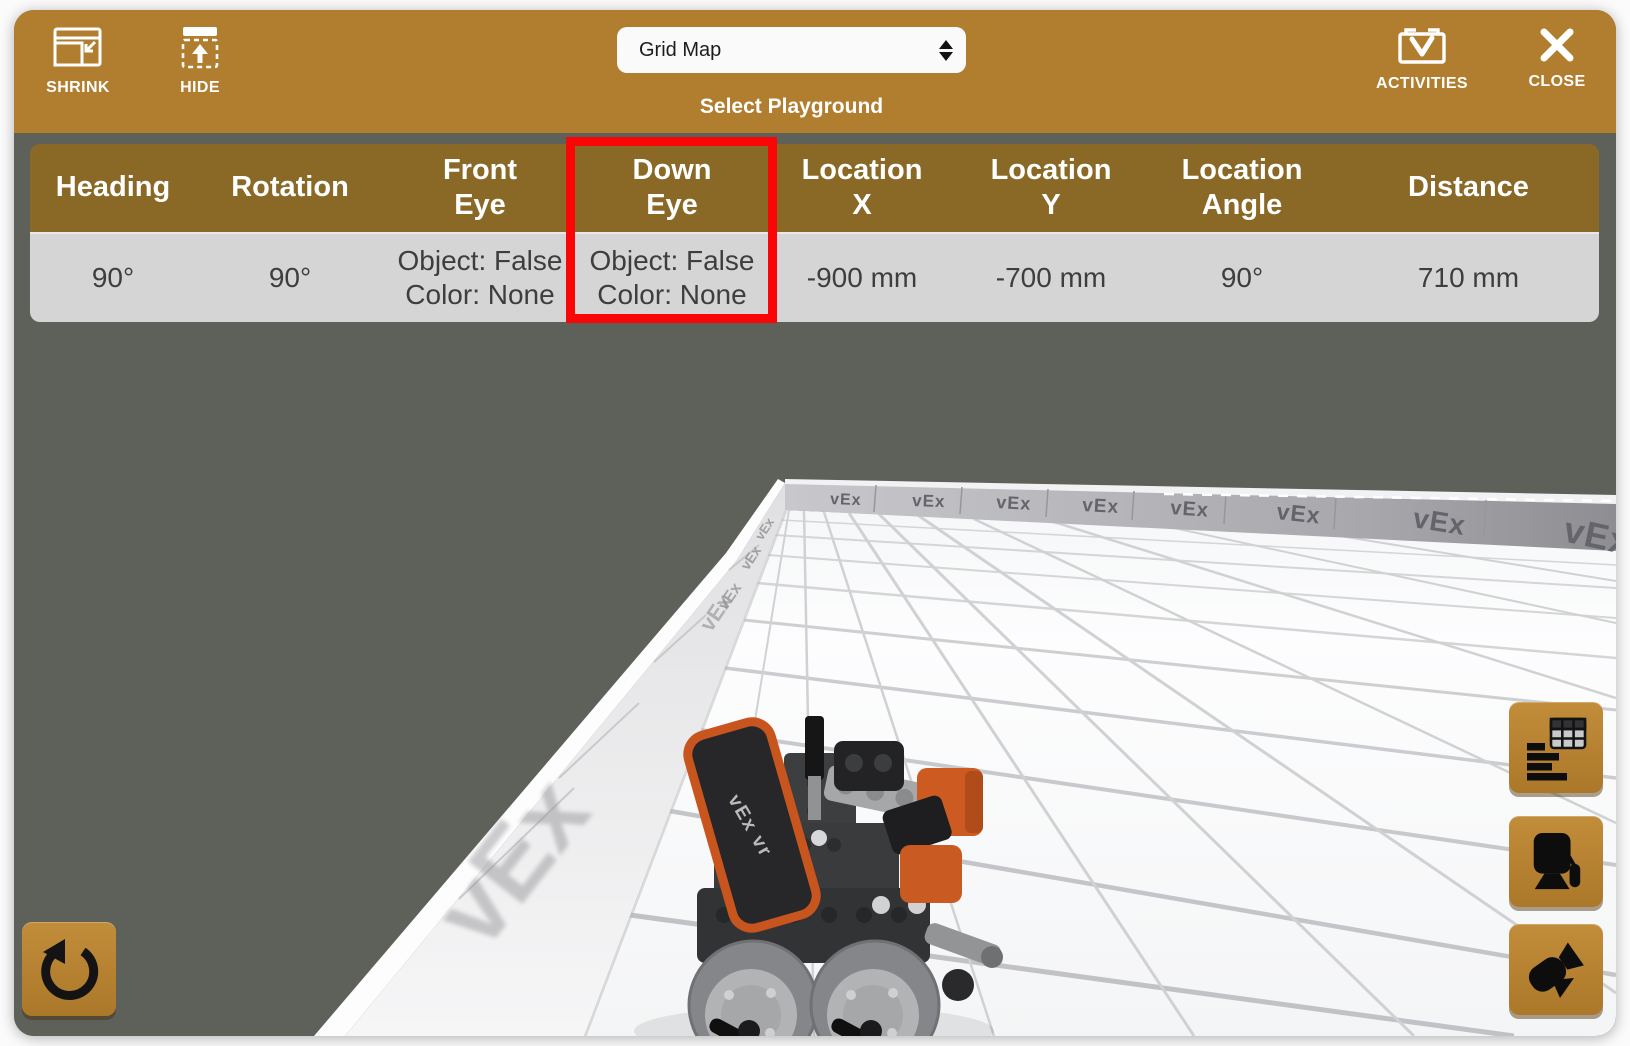 The height and width of the screenshot is (1046, 1630). I want to click on playground-select-value: Grid Map, so click(680, 49).